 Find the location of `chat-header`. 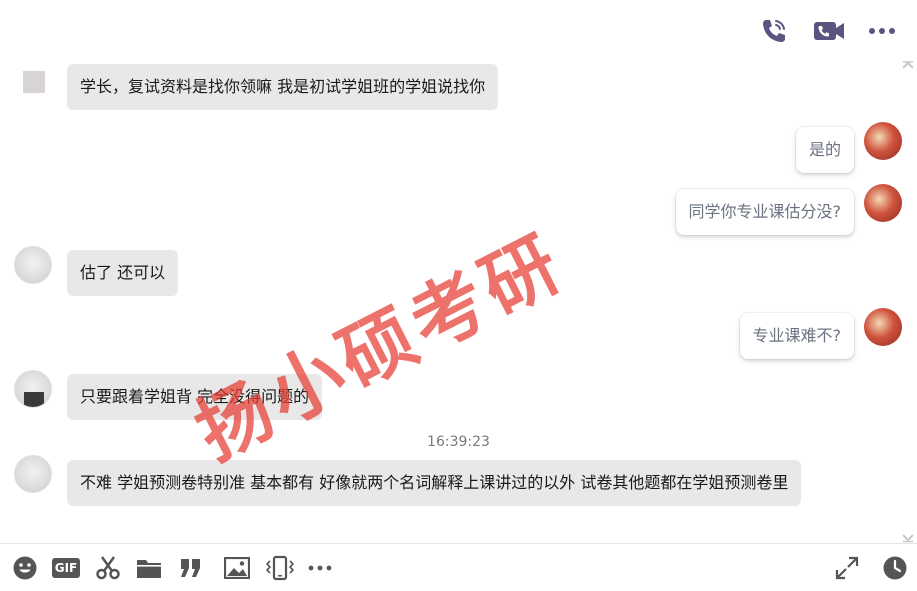

chat-header is located at coordinates (458, 30).